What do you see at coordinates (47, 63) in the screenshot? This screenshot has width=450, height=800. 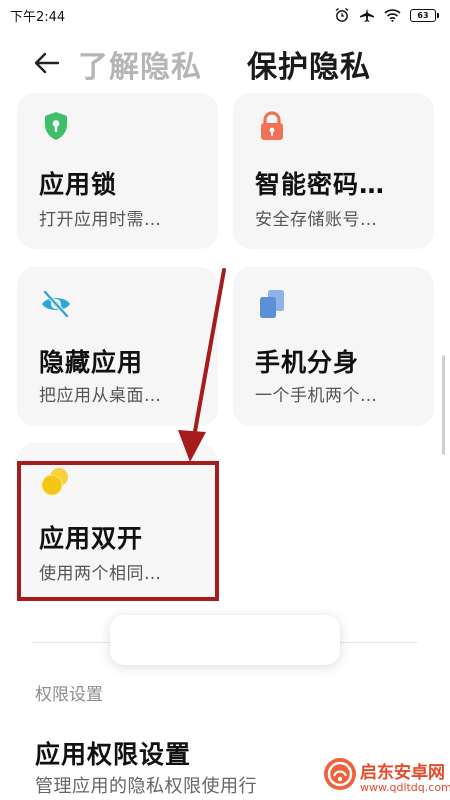 I see `back-arrow-icon` at bounding box center [47, 63].